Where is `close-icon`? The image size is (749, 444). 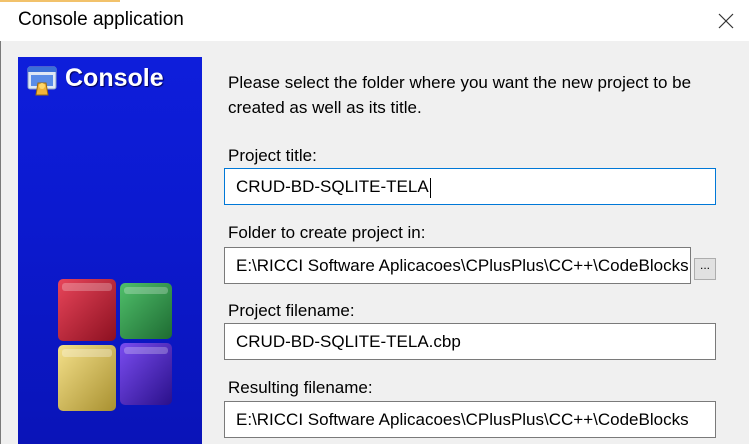 close-icon is located at coordinates (726, 20).